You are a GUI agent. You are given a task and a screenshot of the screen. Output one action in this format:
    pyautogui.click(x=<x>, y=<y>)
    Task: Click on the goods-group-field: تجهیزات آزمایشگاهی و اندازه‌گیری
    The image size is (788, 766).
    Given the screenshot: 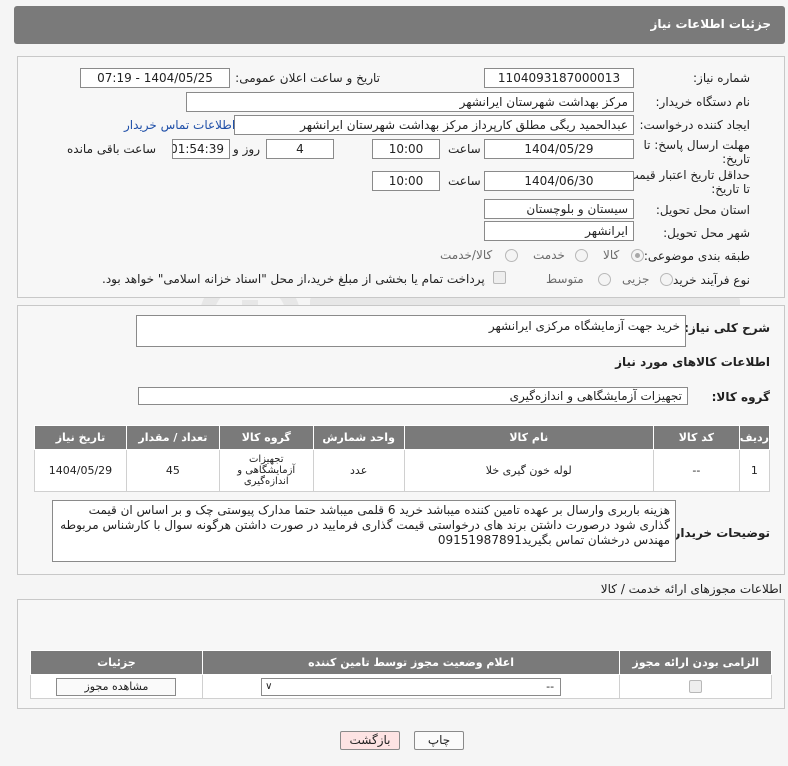 What is the action you would take?
    pyautogui.click(x=413, y=396)
    